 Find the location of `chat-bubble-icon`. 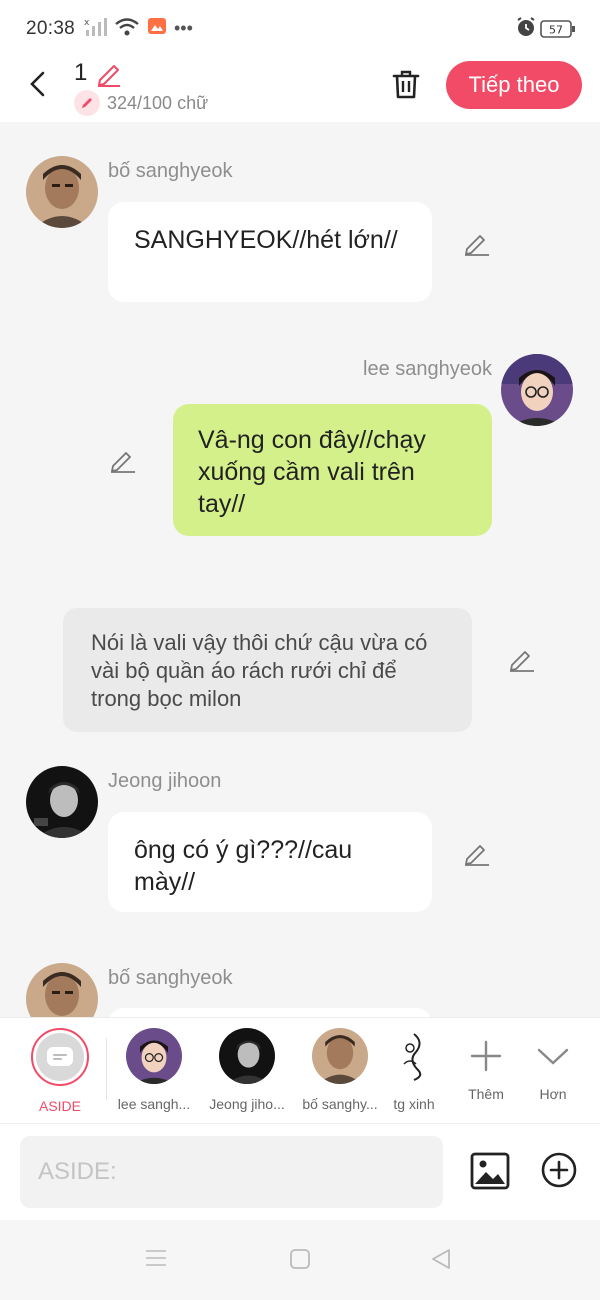

chat-bubble-icon is located at coordinates (60, 1057).